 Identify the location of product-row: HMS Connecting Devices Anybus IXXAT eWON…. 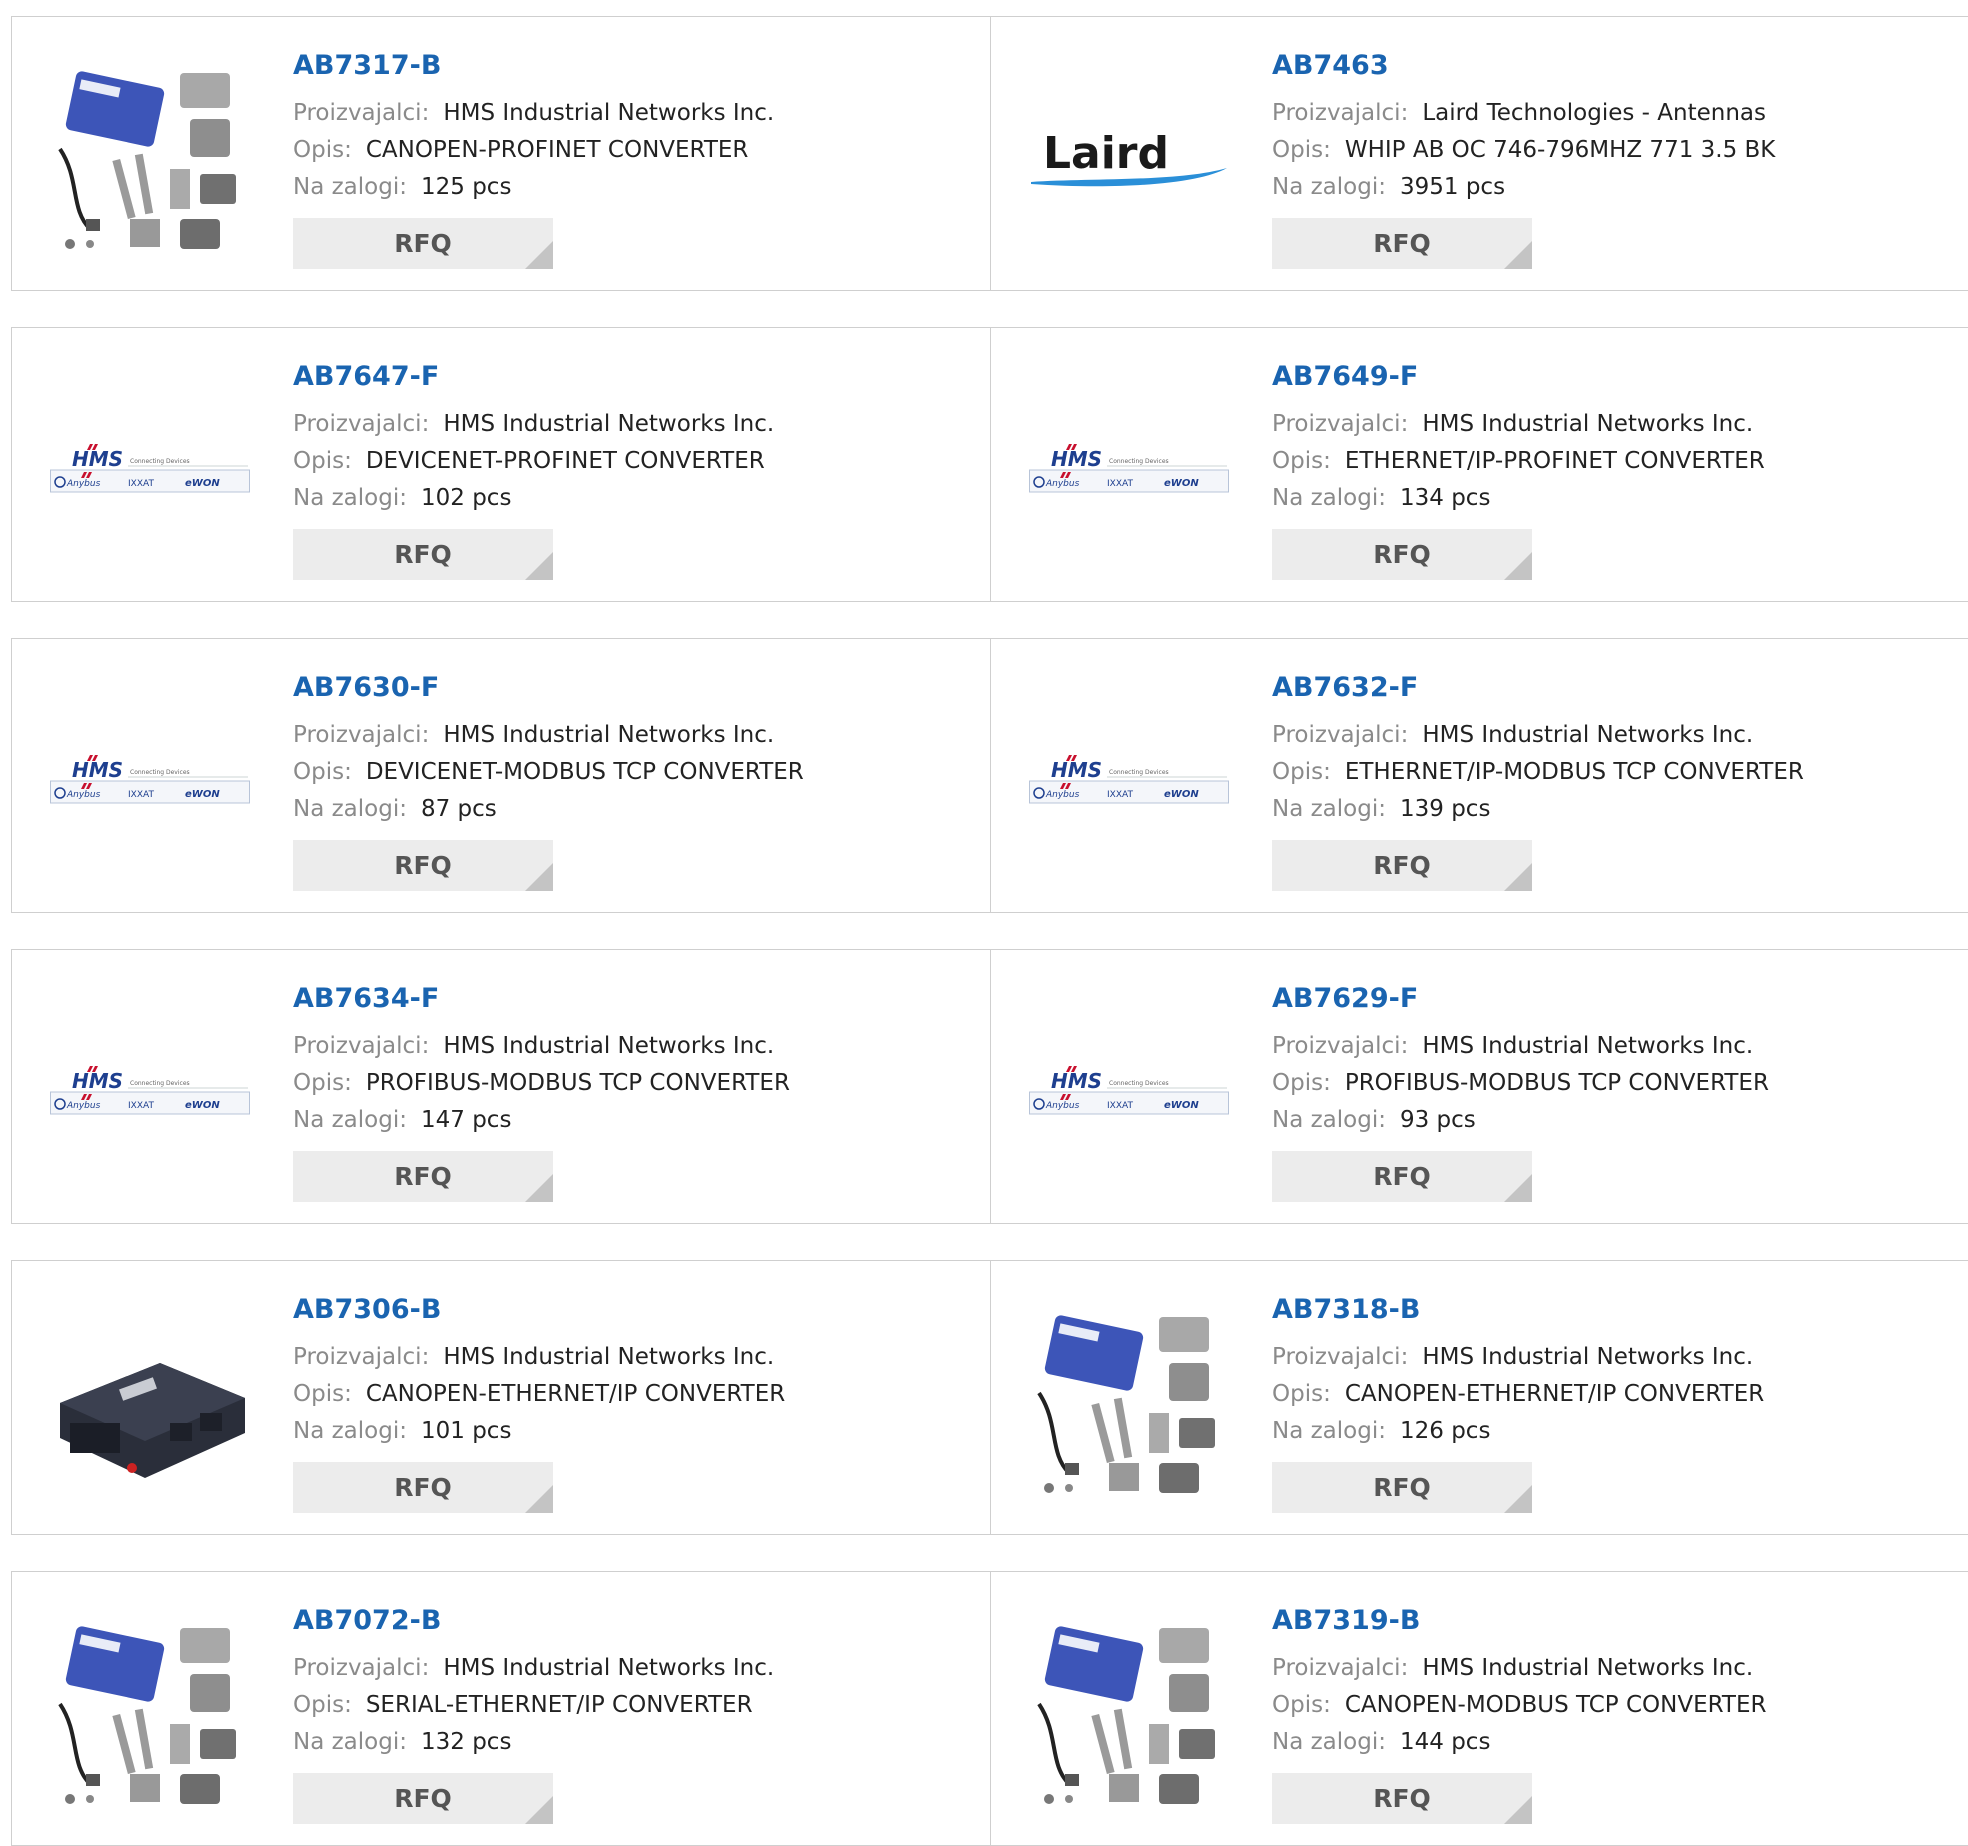
(989, 464).